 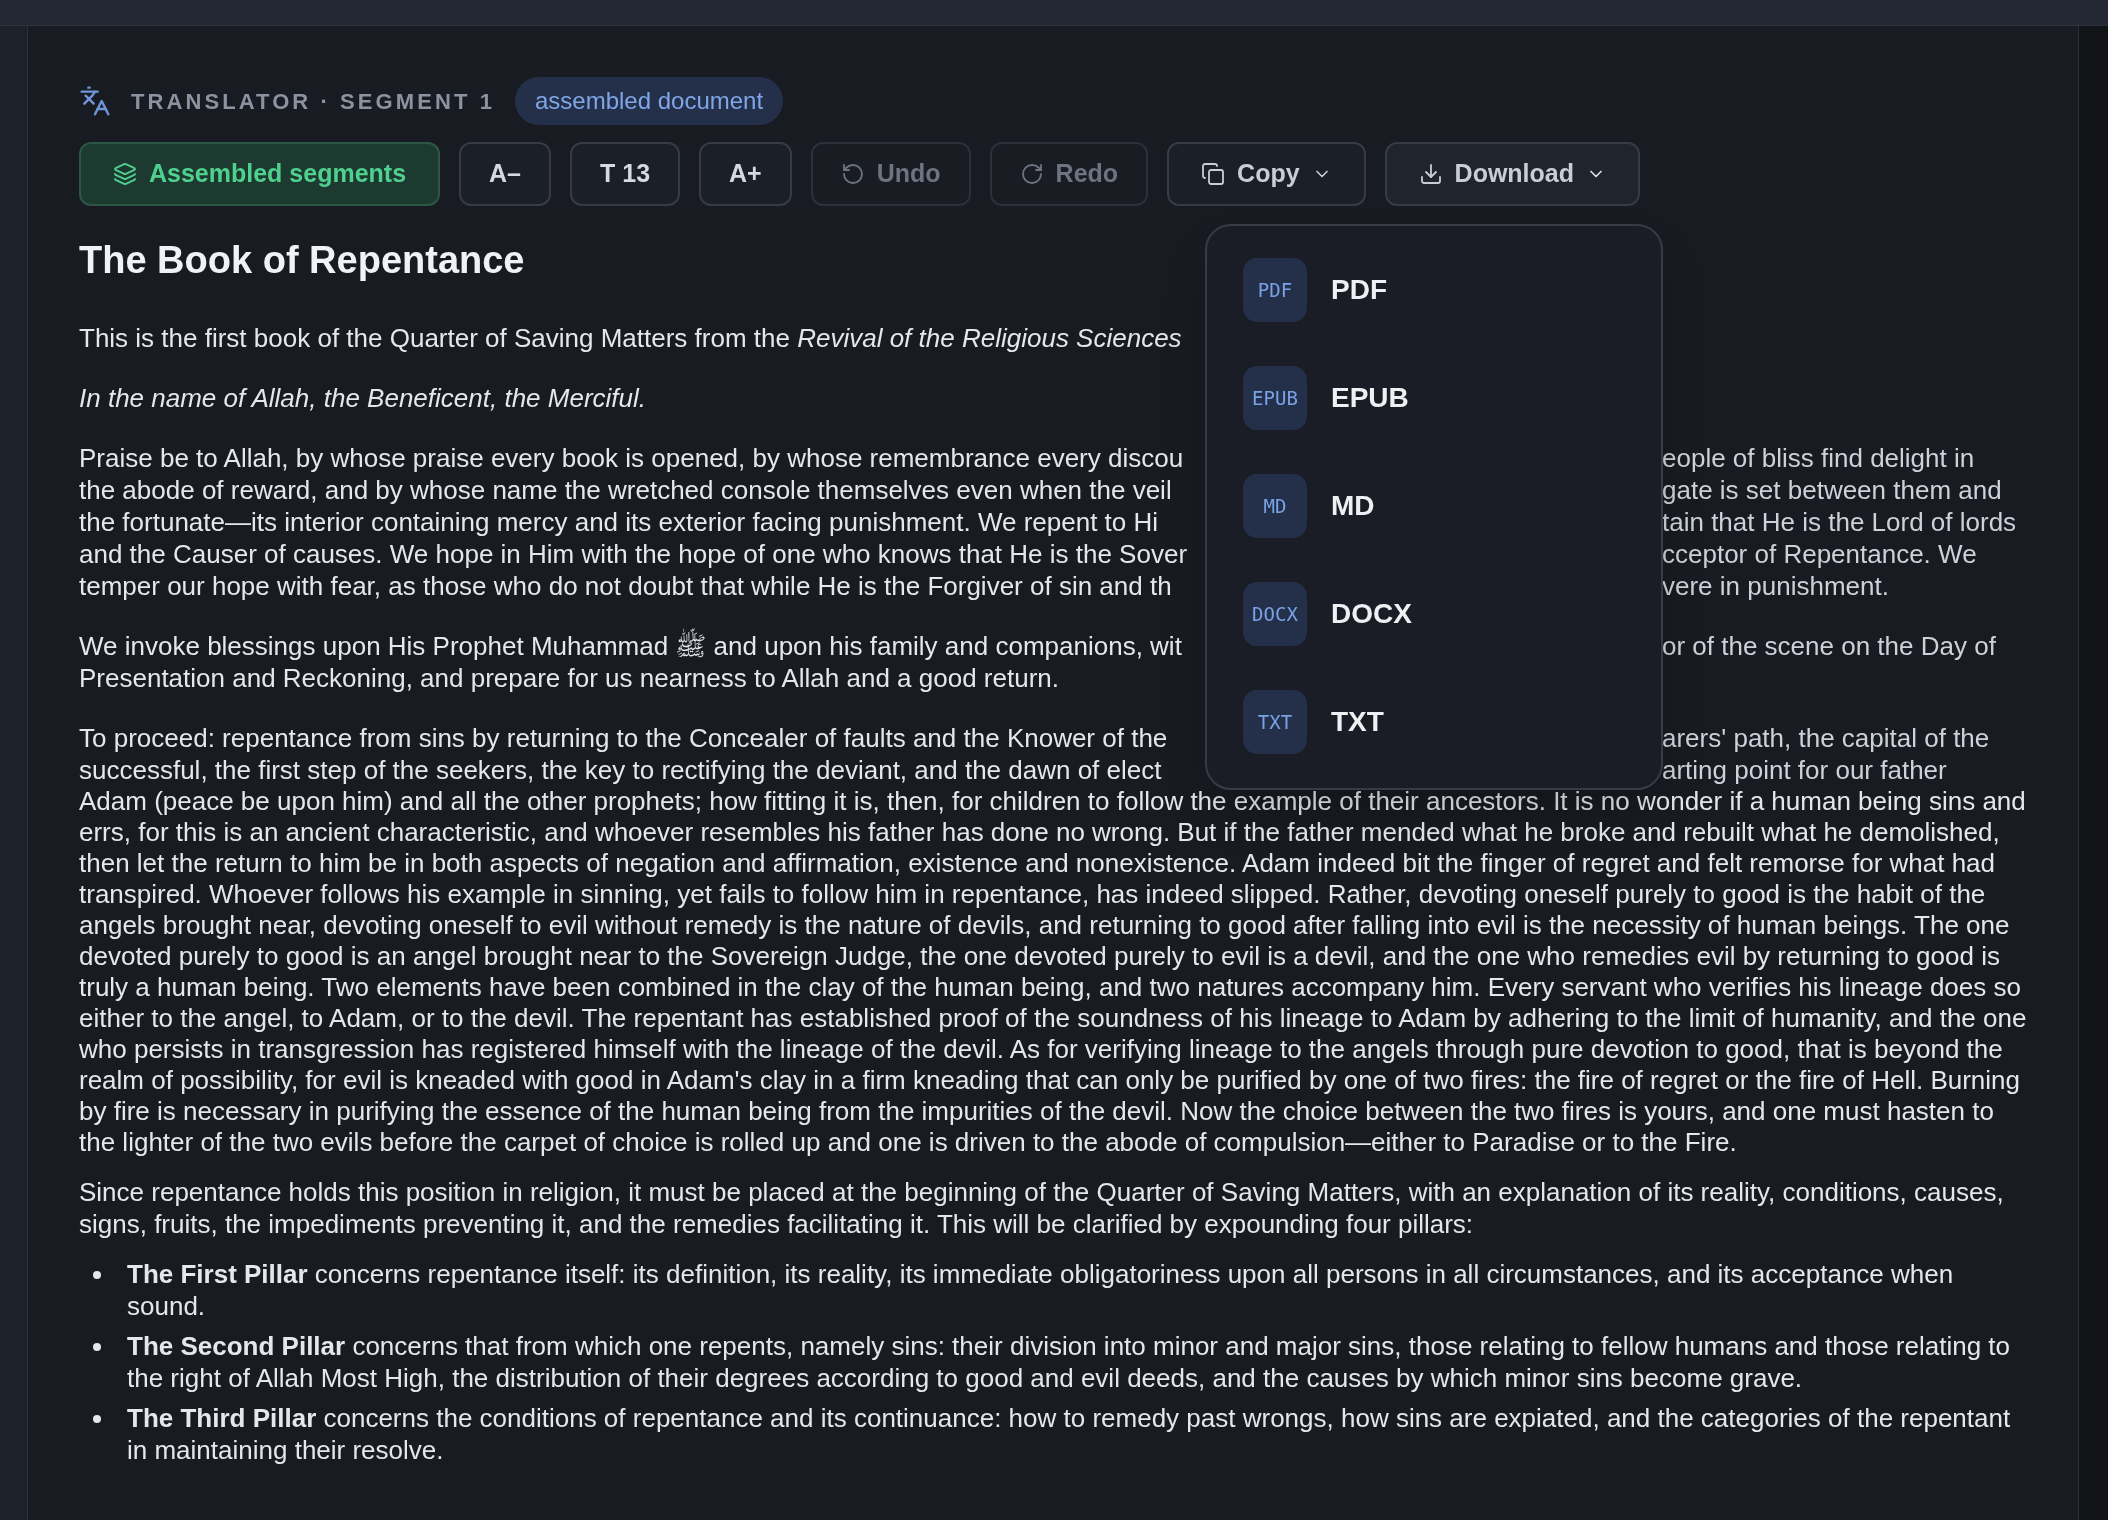 I want to click on download-icon, so click(x=1430, y=174).